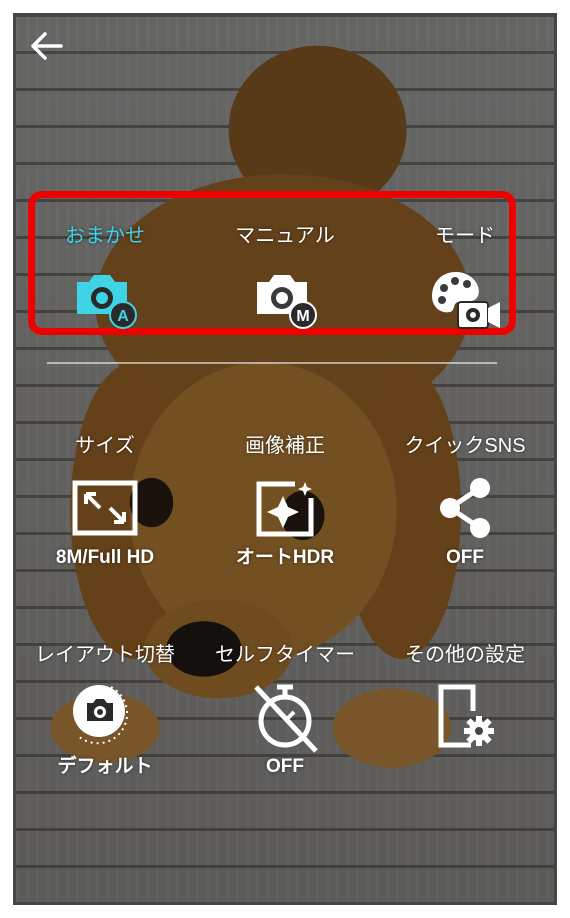 This screenshot has height=918, width=570. What do you see at coordinates (285, 766) in the screenshot?
I see `setting-self-timer-value: OFF` at bounding box center [285, 766].